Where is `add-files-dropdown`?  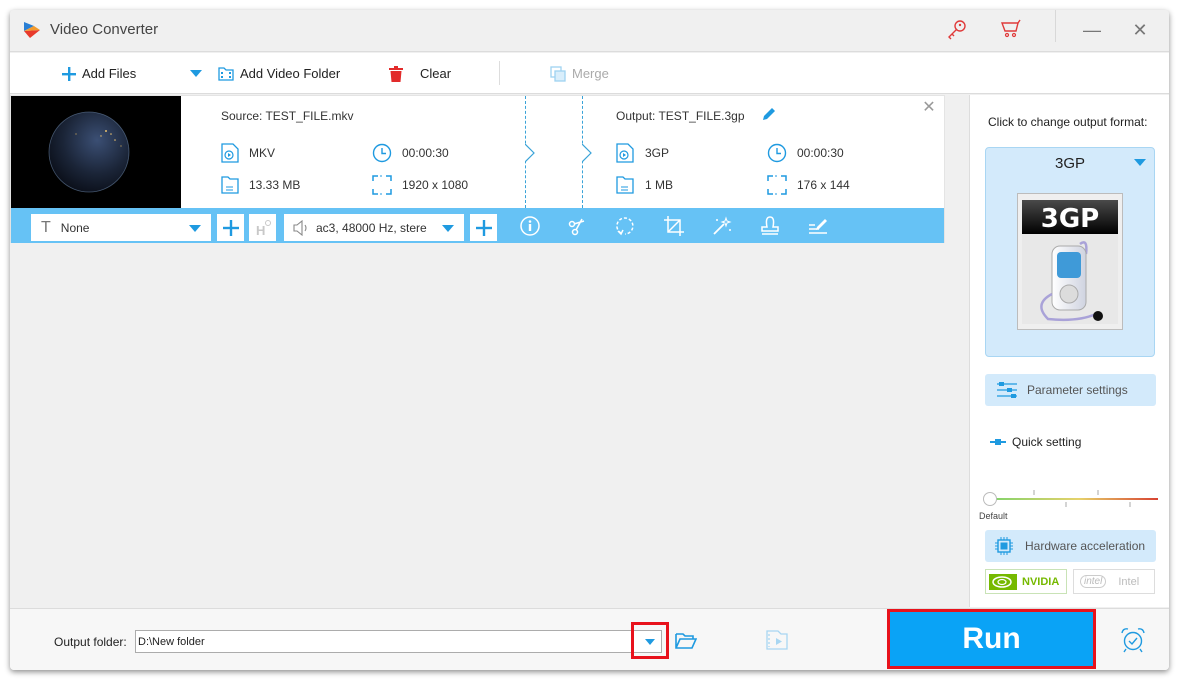
add-files-dropdown is located at coordinates (199, 73).